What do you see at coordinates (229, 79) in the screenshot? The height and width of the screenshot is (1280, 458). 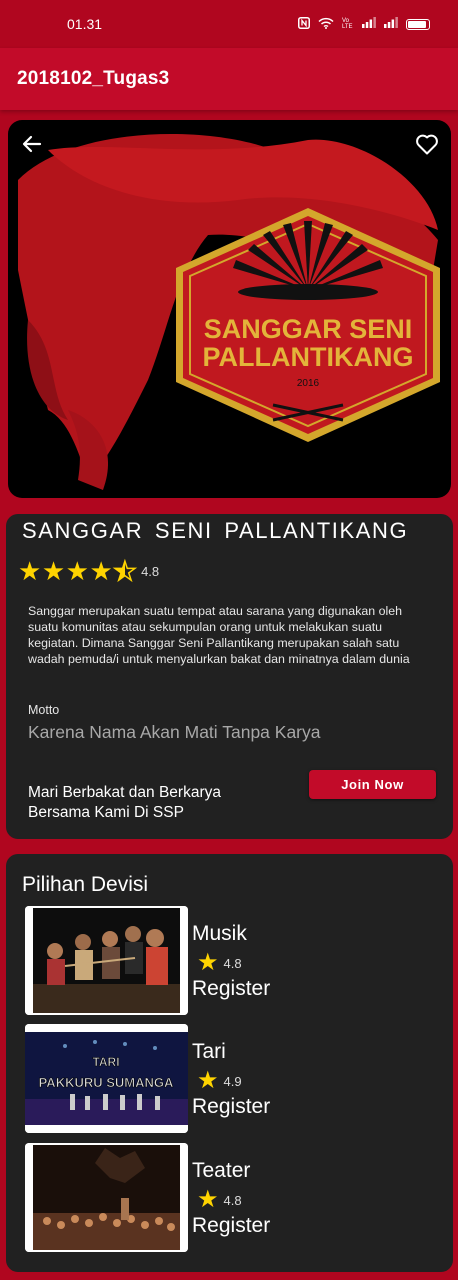 I see `app-bar: 2018102_Tugas3` at bounding box center [229, 79].